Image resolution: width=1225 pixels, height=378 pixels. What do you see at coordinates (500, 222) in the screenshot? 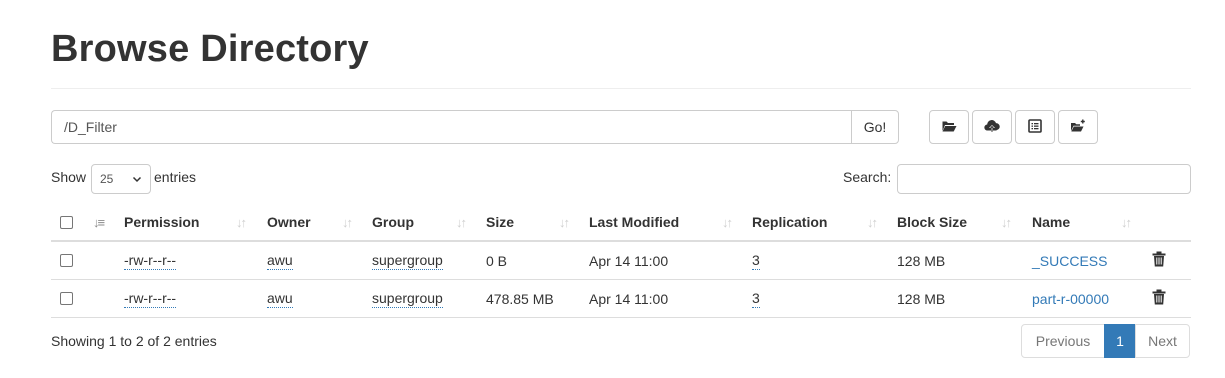
I see `column-size: Size` at bounding box center [500, 222].